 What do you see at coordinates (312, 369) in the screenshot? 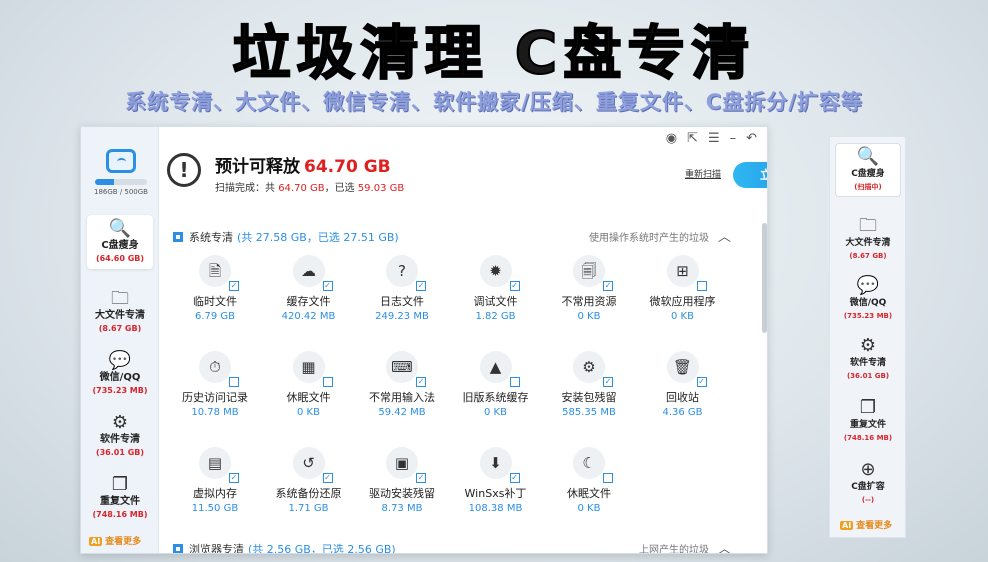
I see `sleep-apps-icon: ▦` at bounding box center [312, 369].